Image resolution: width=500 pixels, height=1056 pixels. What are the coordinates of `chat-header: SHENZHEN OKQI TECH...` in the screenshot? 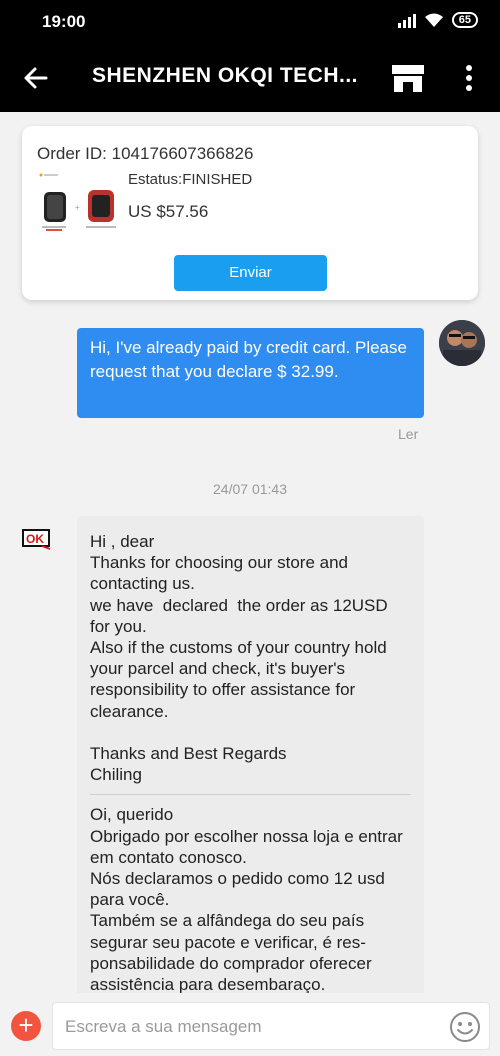 It's located at (250, 78).